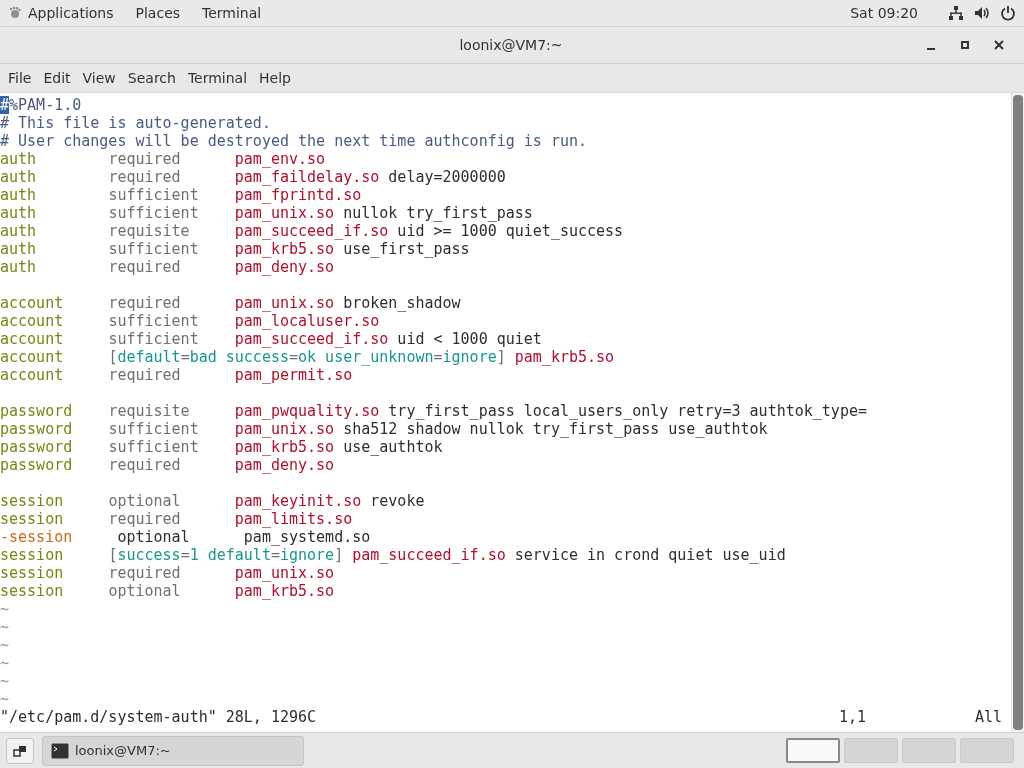  I want to click on panel-menu: Places, so click(158, 13).